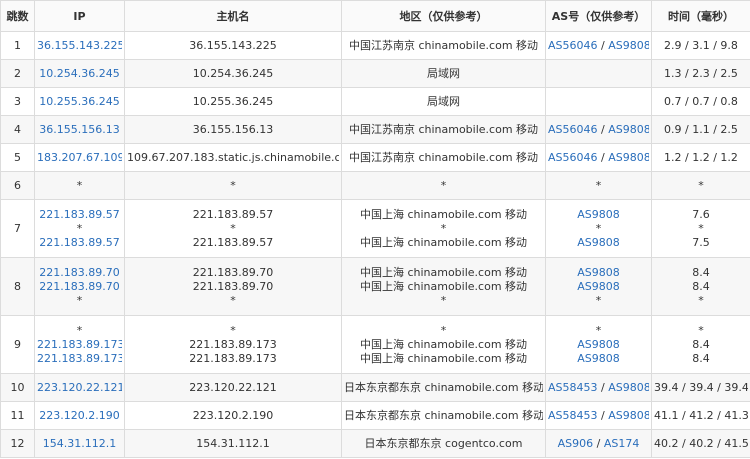 This screenshot has height=459, width=750. I want to click on hop-number: 9, so click(17, 344).